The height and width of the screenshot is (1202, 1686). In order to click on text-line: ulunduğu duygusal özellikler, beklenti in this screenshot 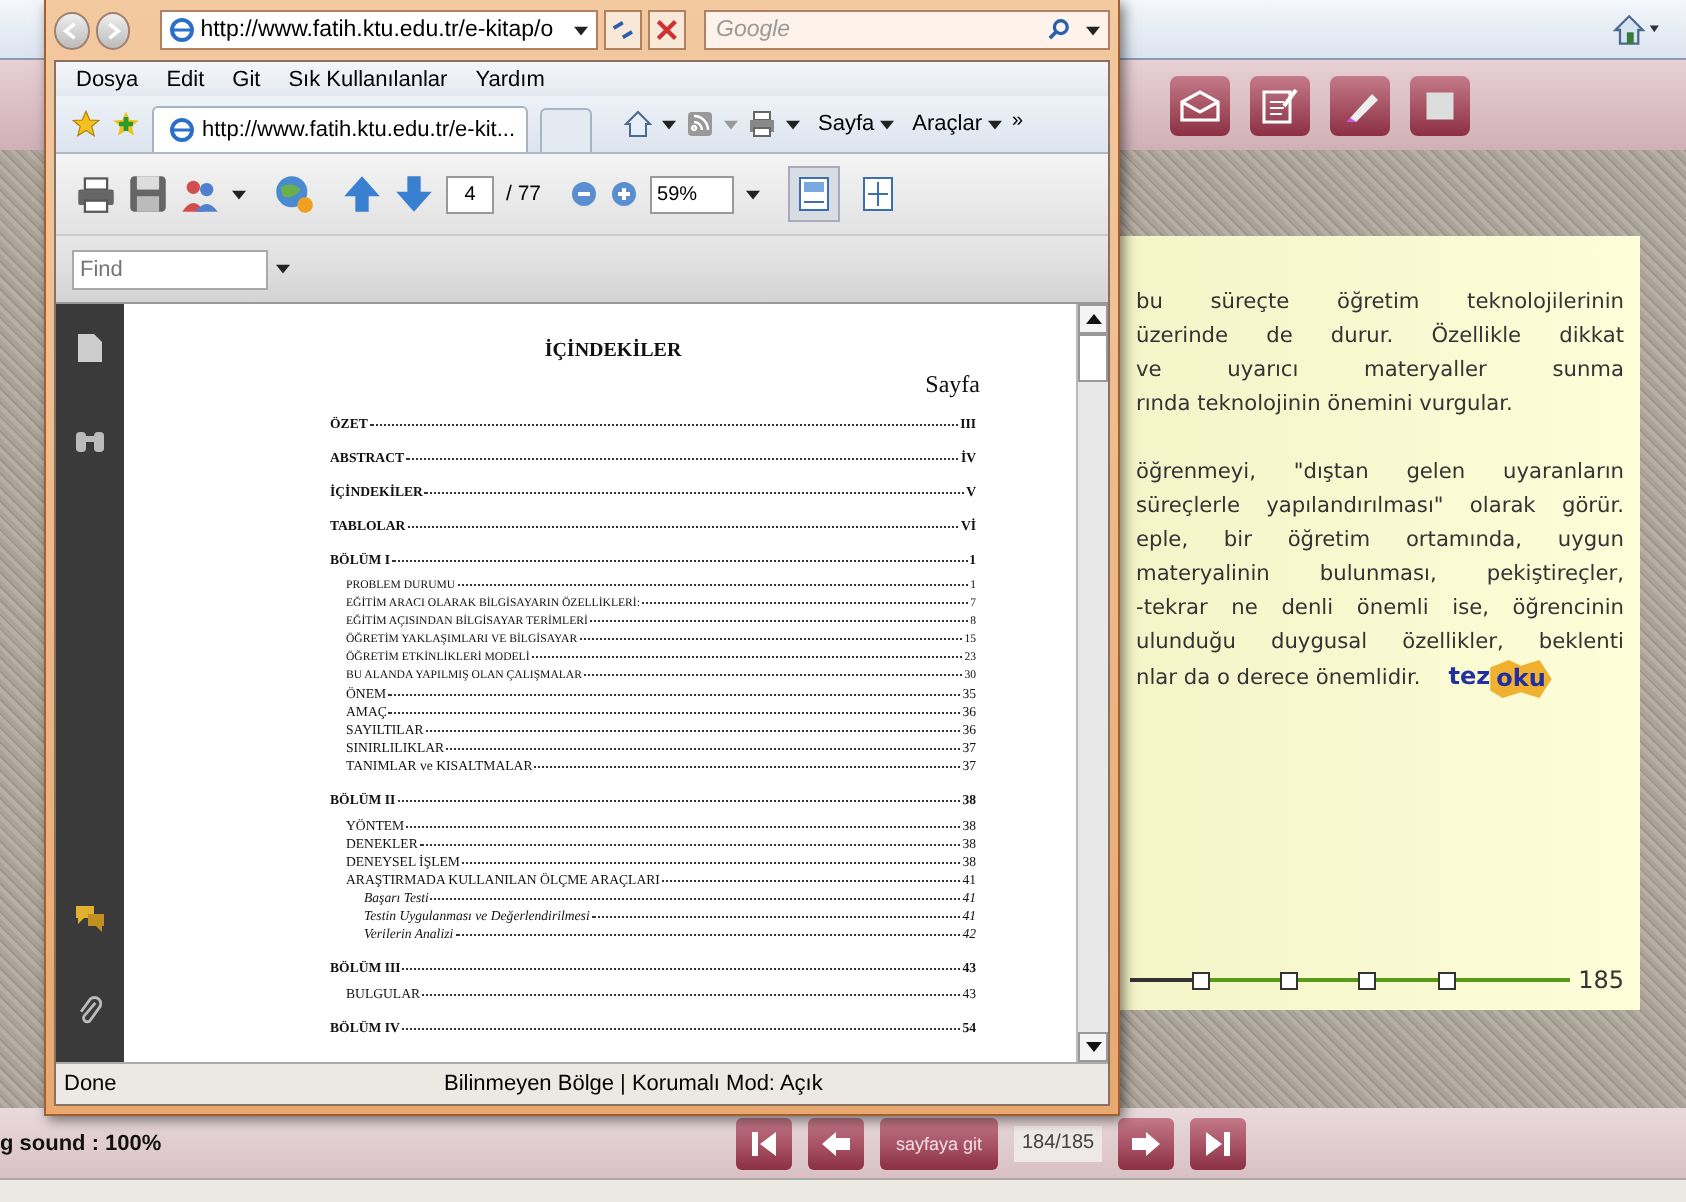, I will do `click(1380, 643)`.